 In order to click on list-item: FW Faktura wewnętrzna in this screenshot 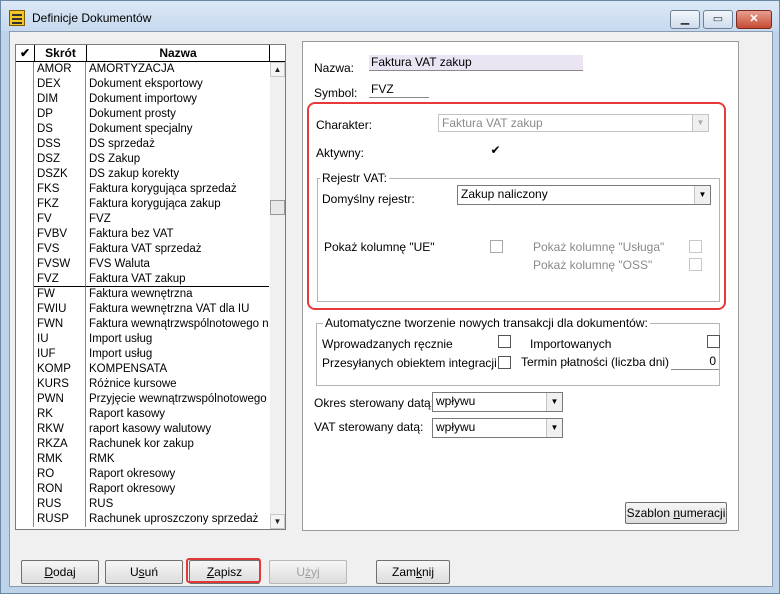, I will do `click(142, 294)`.